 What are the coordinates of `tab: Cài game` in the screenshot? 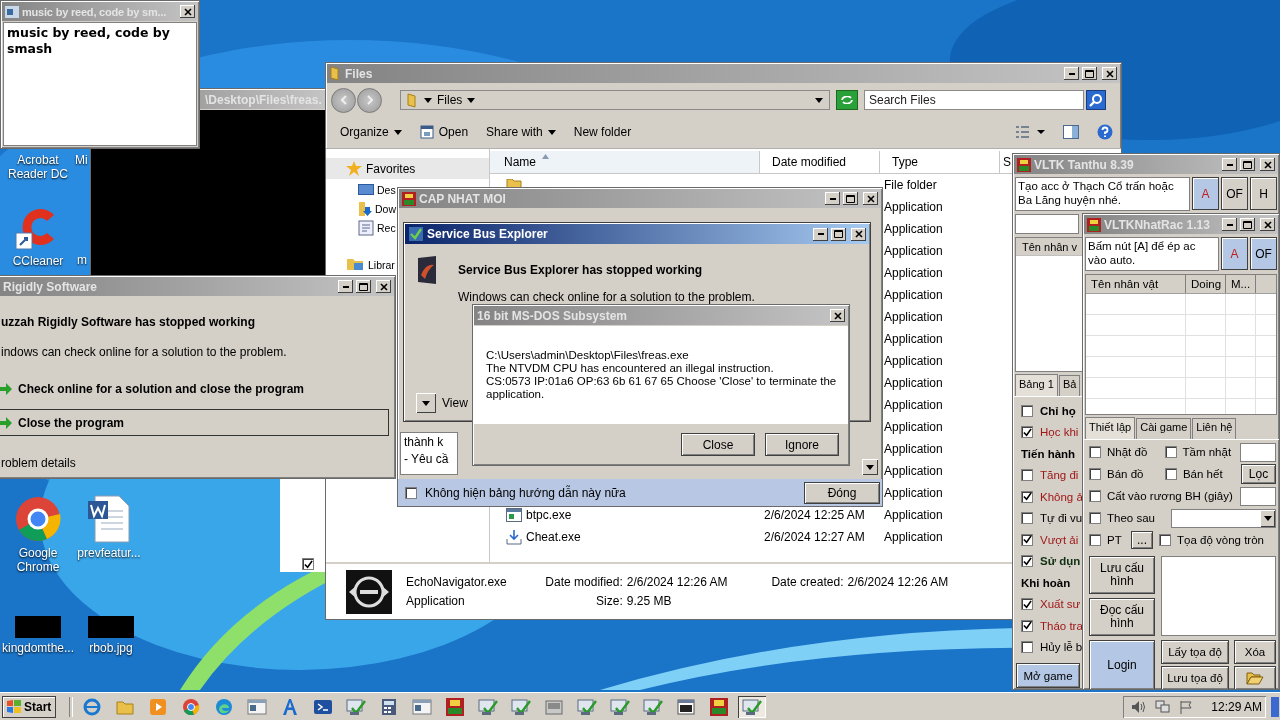 It's located at (1164, 428).